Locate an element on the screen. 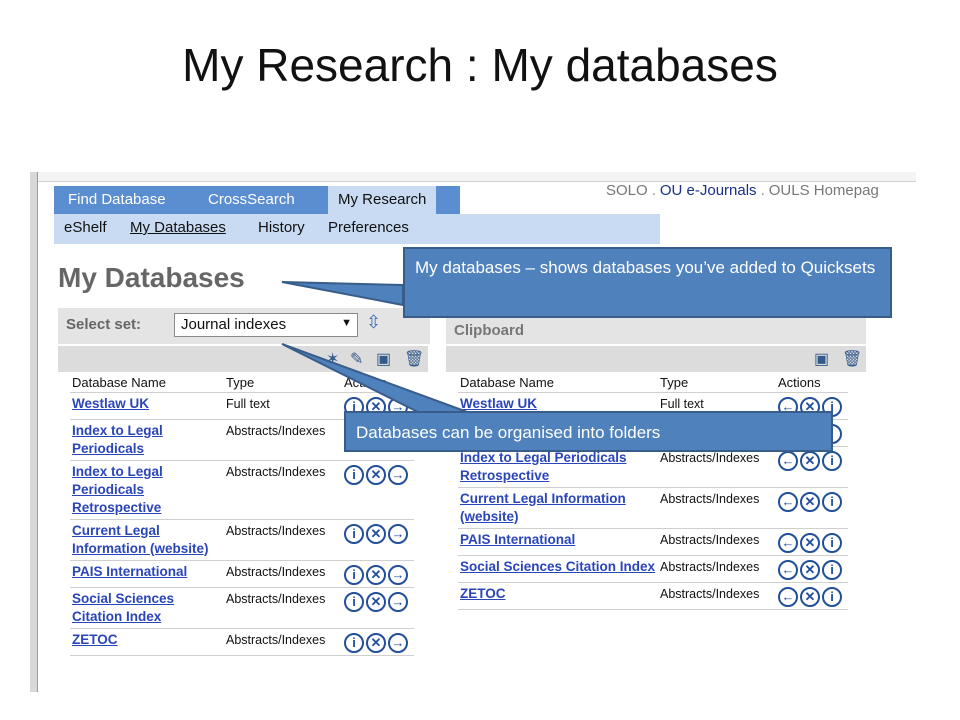 This screenshot has width=960, height=720. callout-pointer-my-databases is located at coordinates (342, 294).